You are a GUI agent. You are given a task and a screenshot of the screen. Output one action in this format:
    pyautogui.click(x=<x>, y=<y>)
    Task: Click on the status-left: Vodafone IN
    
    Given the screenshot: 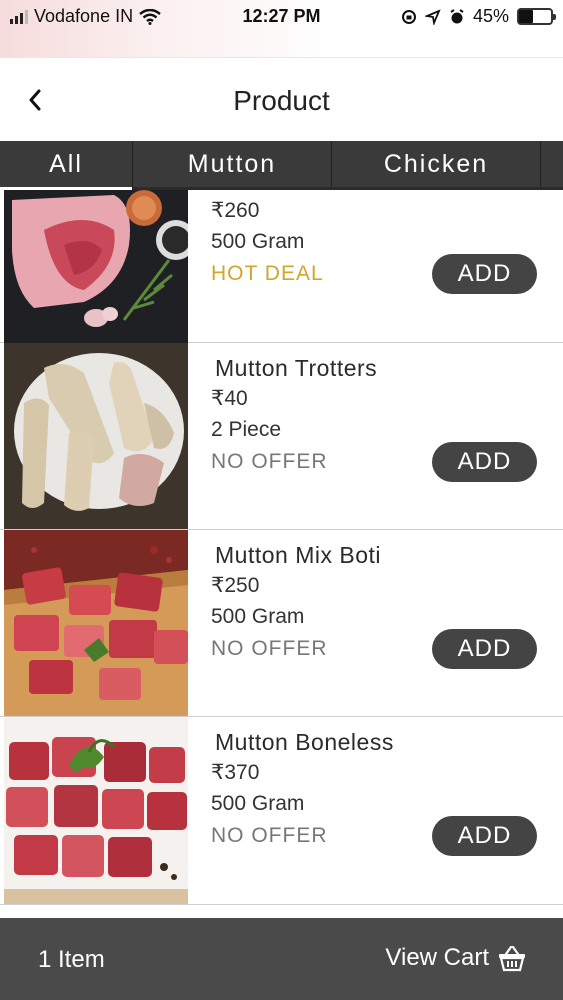 What is the action you would take?
    pyautogui.click(x=85, y=16)
    